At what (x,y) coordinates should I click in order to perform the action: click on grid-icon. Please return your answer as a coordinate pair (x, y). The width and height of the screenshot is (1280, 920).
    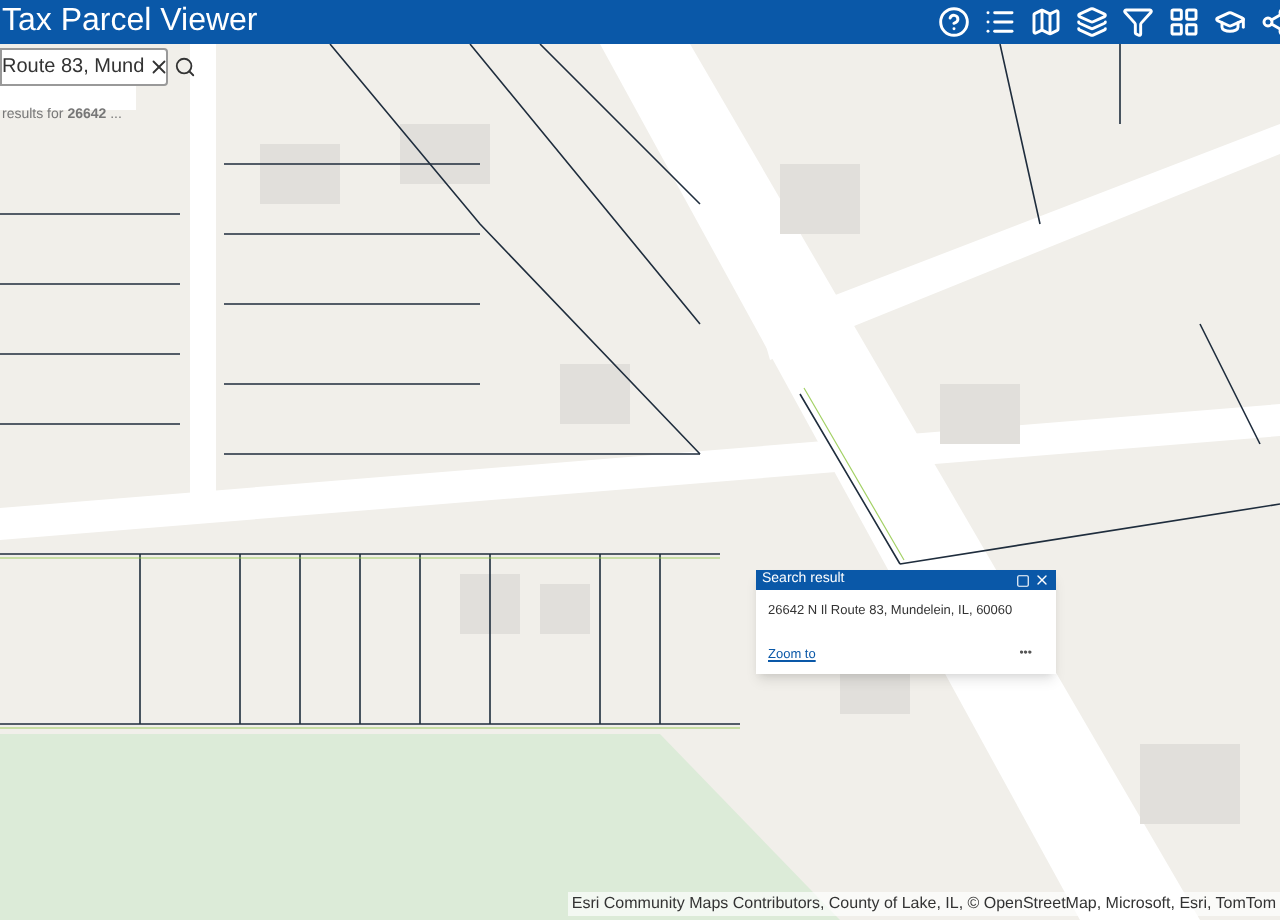
    Looking at the image, I should click on (1184, 22).